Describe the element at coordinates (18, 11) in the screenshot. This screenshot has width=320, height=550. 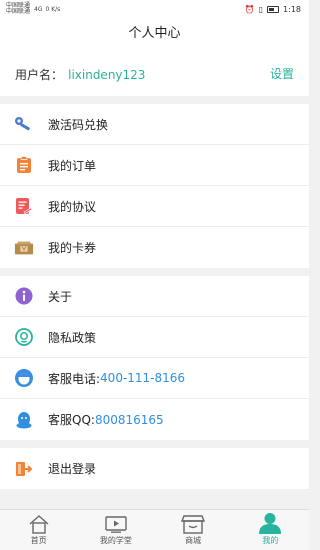
I see `carrier-2: 中国联通` at that location.